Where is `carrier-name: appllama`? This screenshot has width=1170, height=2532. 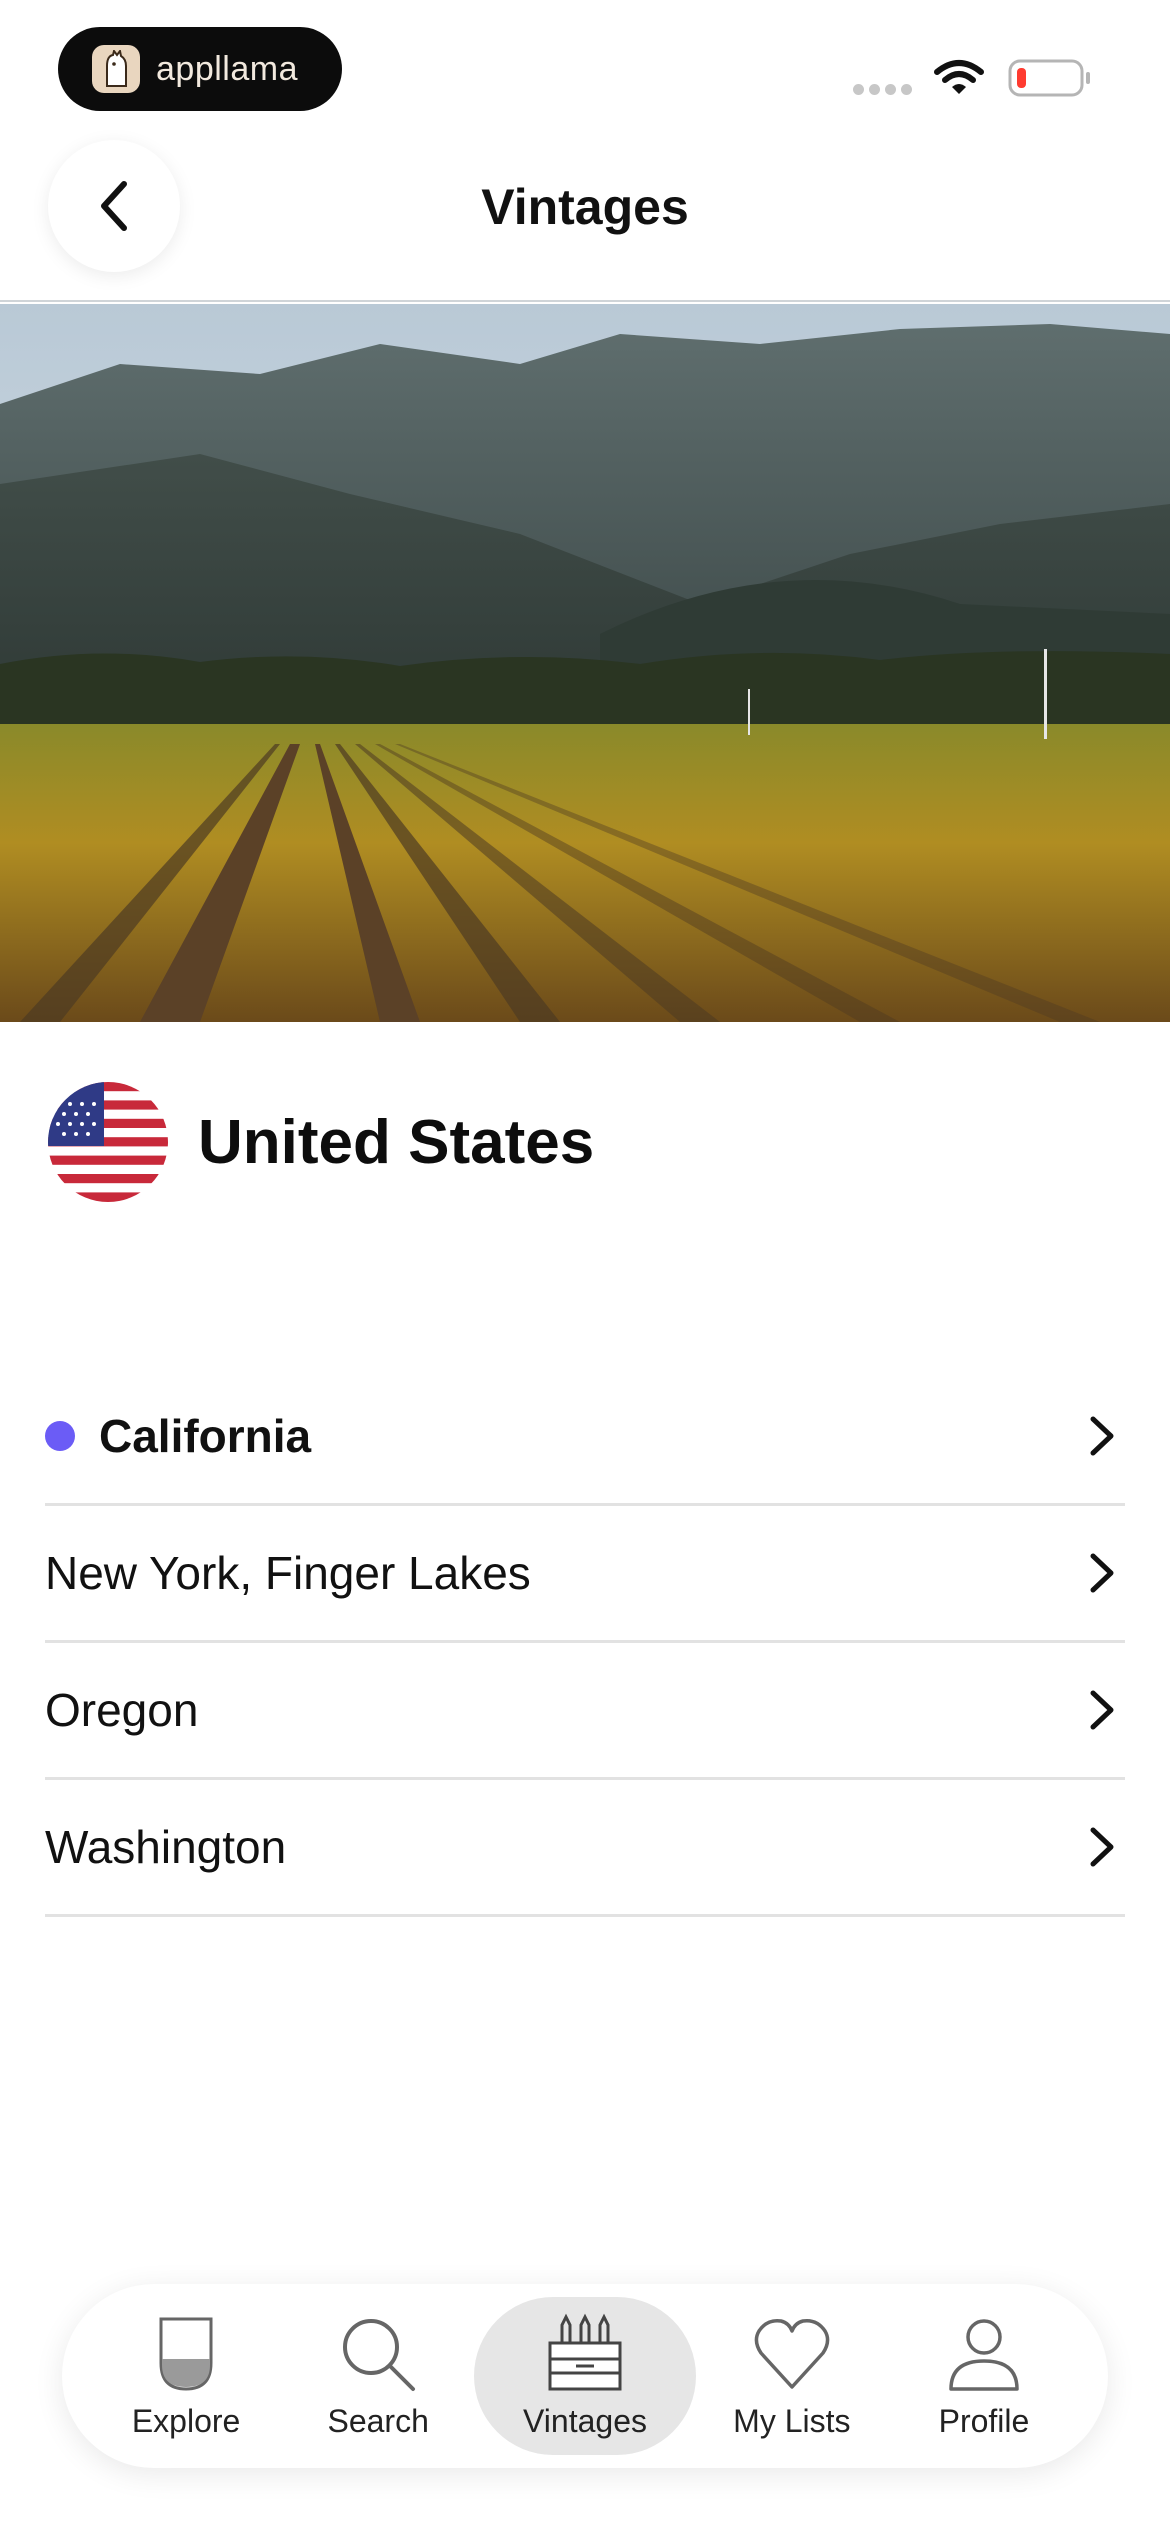 carrier-name: appllama is located at coordinates (227, 68).